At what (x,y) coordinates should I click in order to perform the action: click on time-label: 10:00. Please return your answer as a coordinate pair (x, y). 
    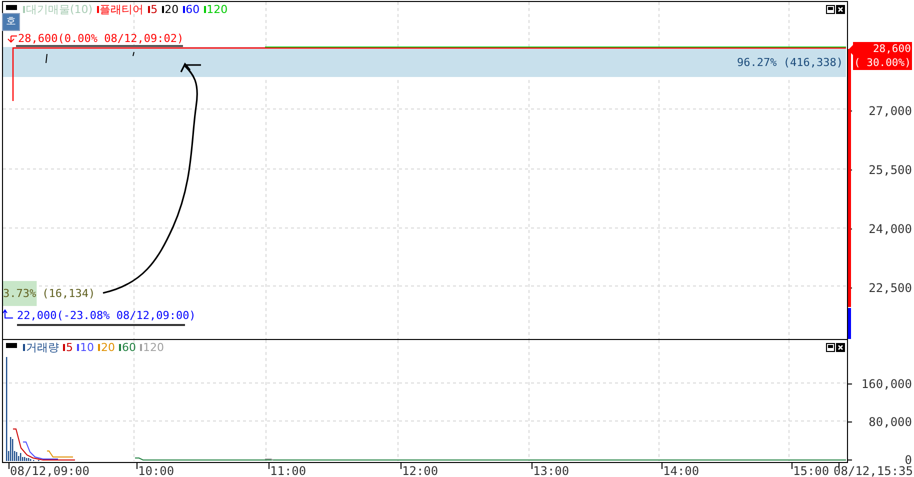
    Looking at the image, I should click on (156, 470).